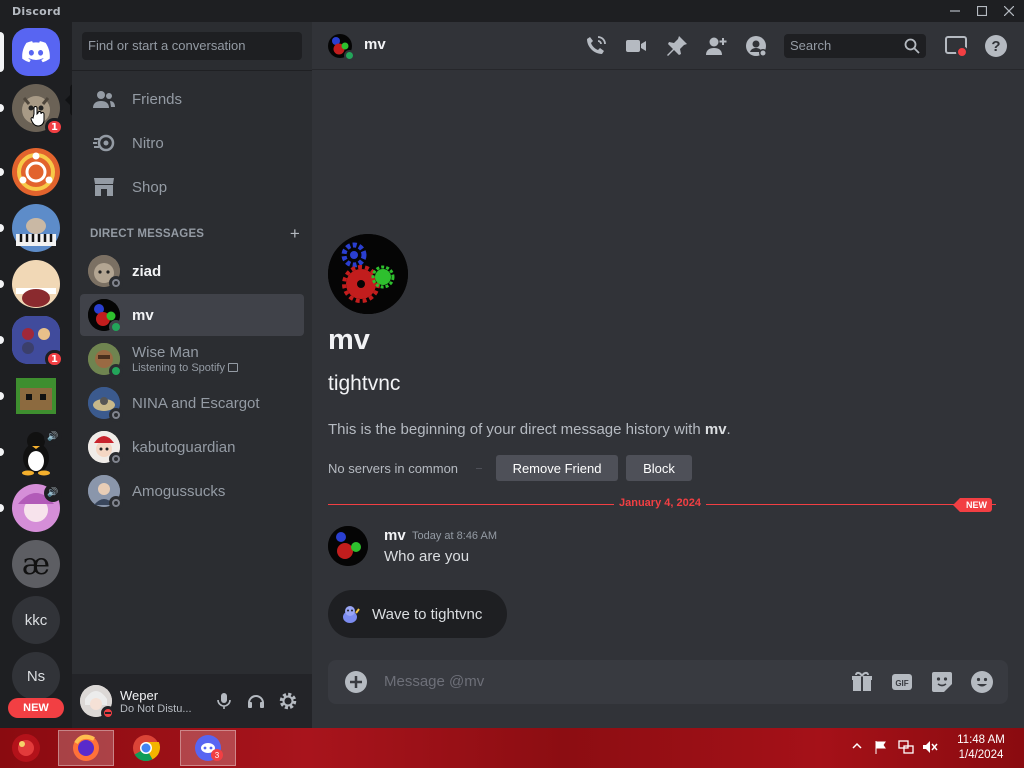 The width and height of the screenshot is (1024, 768). What do you see at coordinates (596, 46) in the screenshot?
I see `voice-call-button` at bounding box center [596, 46].